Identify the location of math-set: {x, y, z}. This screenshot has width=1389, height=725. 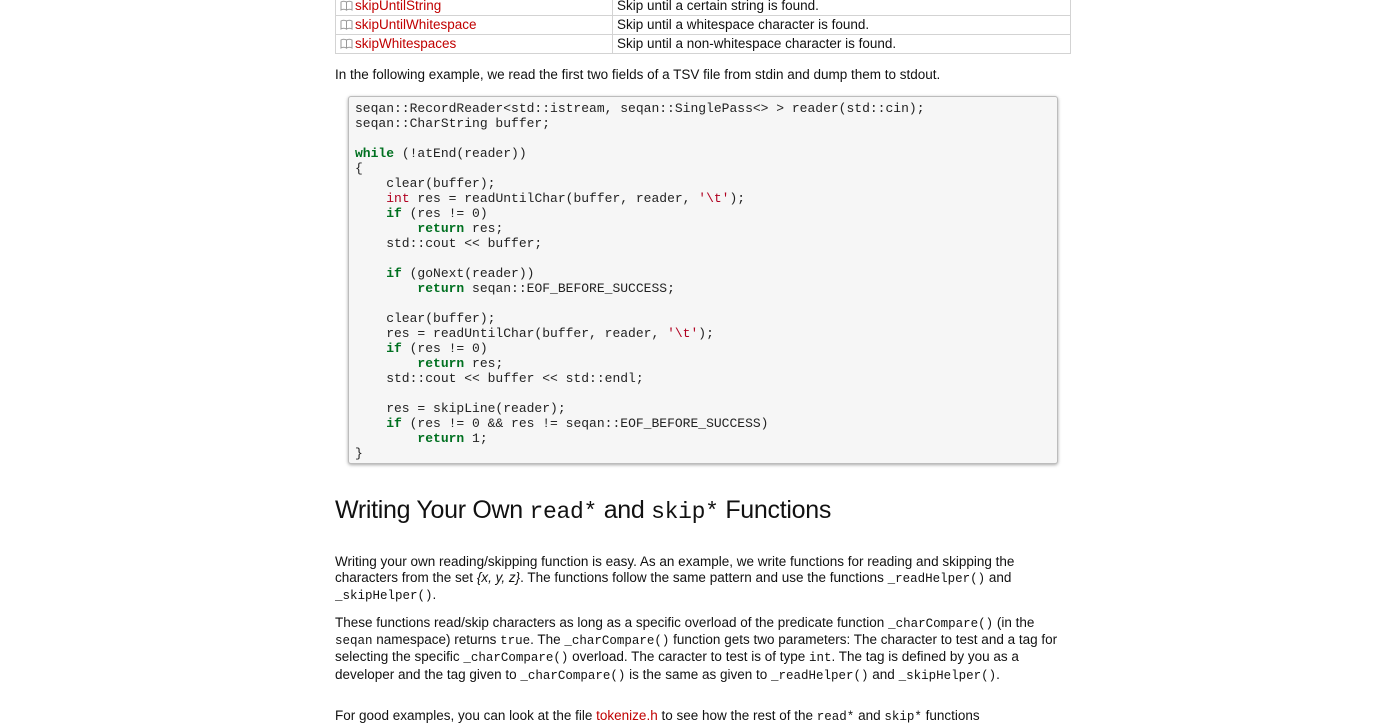
(498, 578).